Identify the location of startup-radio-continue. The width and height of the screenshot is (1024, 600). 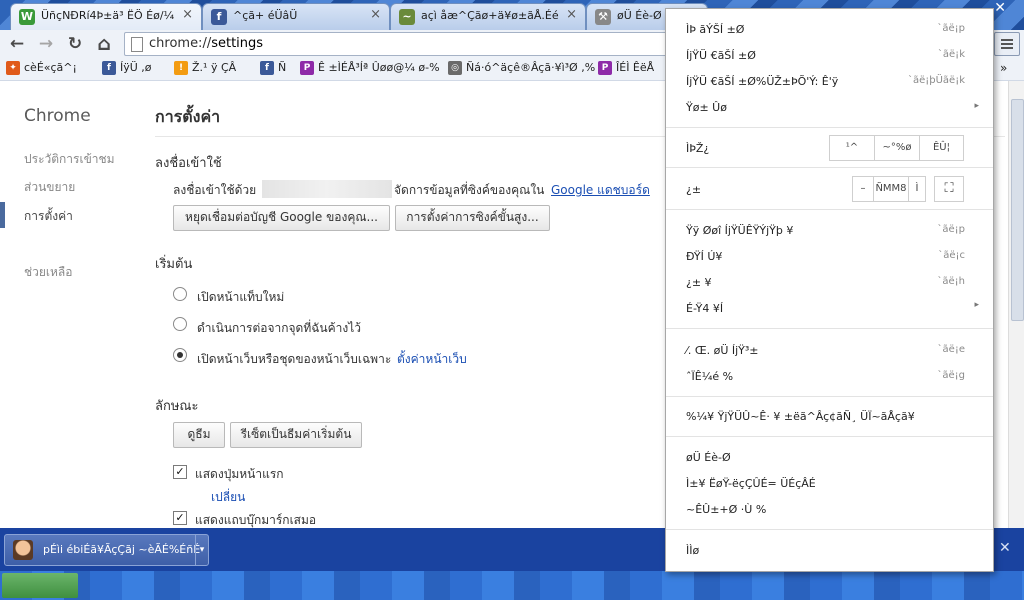
(180, 324).